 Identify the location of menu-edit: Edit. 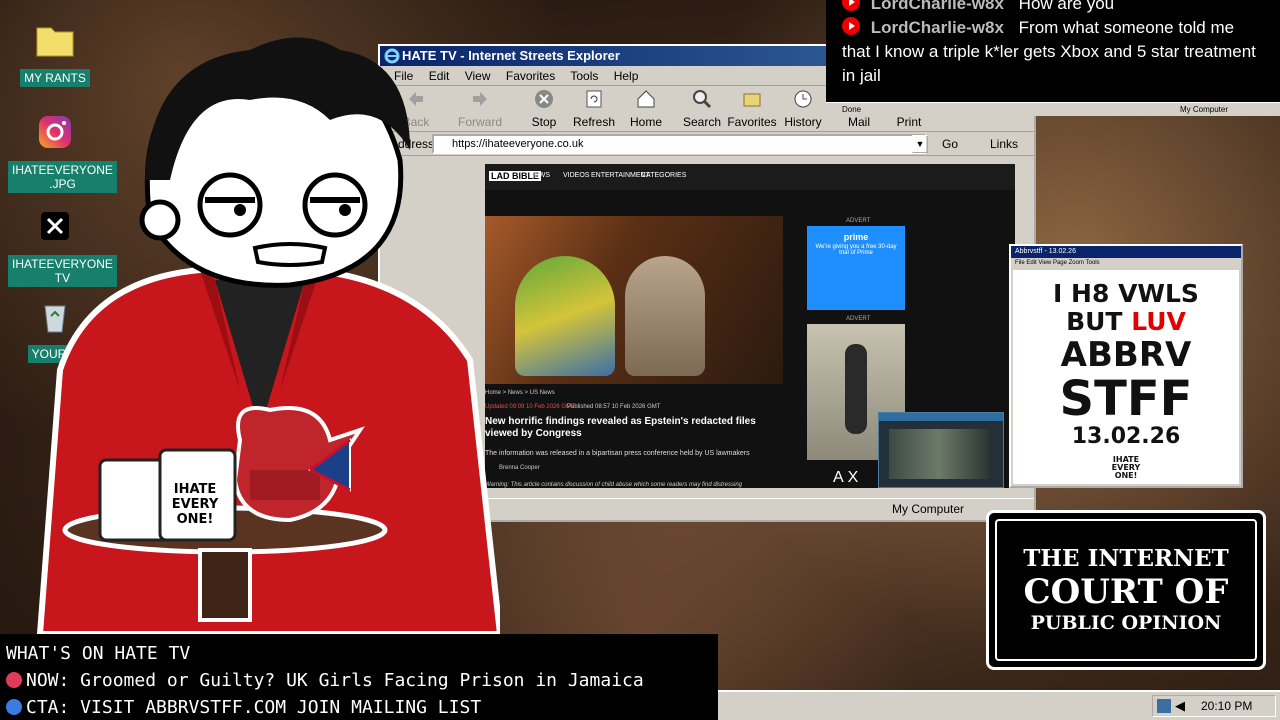
(1031, 263).